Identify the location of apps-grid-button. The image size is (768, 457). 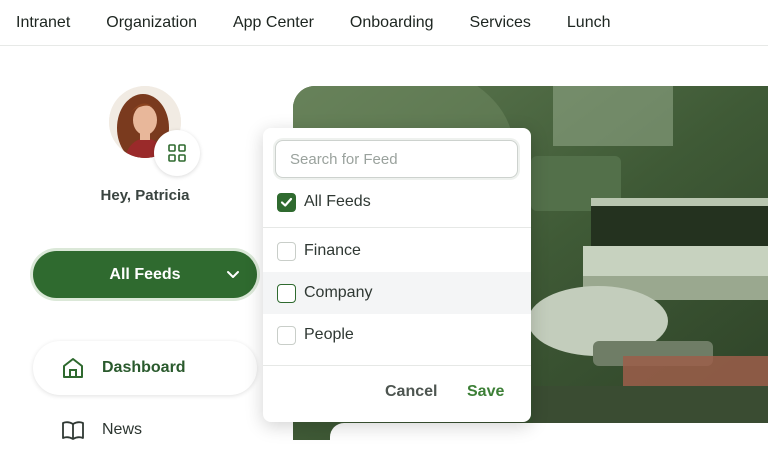
(177, 153).